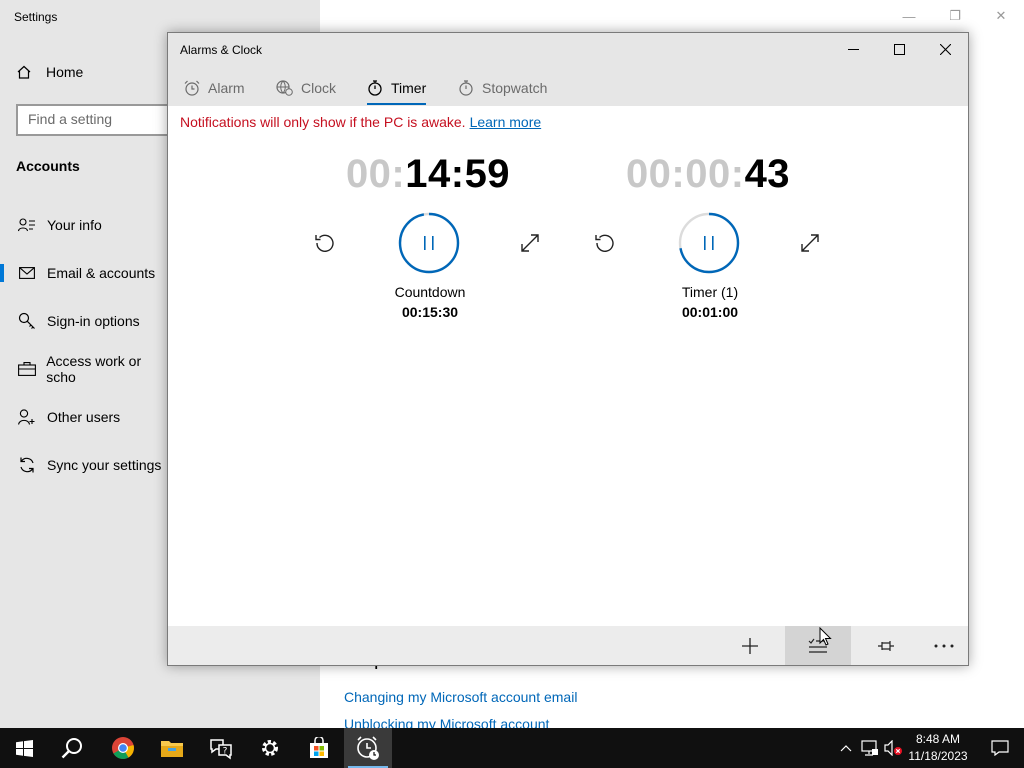  I want to click on maximize-icon, so click(899, 49).